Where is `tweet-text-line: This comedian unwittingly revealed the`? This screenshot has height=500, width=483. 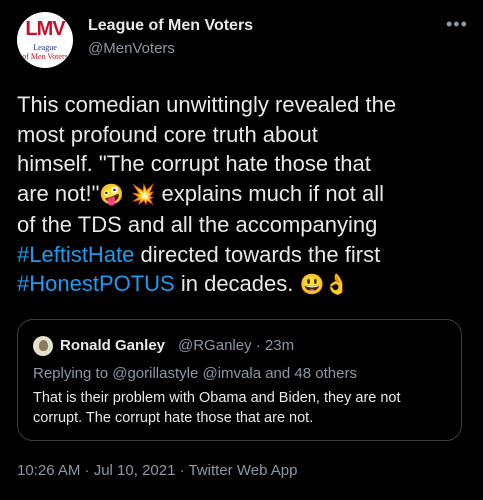 tweet-text-line: This comedian unwittingly revealed the is located at coordinates (207, 104).